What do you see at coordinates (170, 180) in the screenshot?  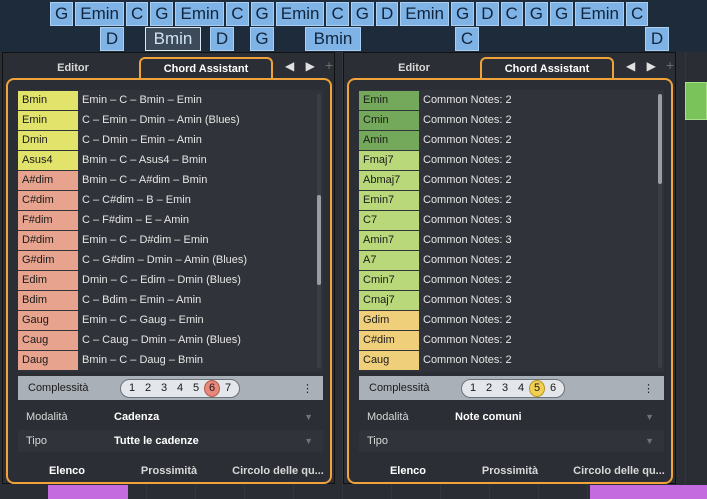 I see `list-item: A#dim Bmin – C – A#dim – Bmin` at bounding box center [170, 180].